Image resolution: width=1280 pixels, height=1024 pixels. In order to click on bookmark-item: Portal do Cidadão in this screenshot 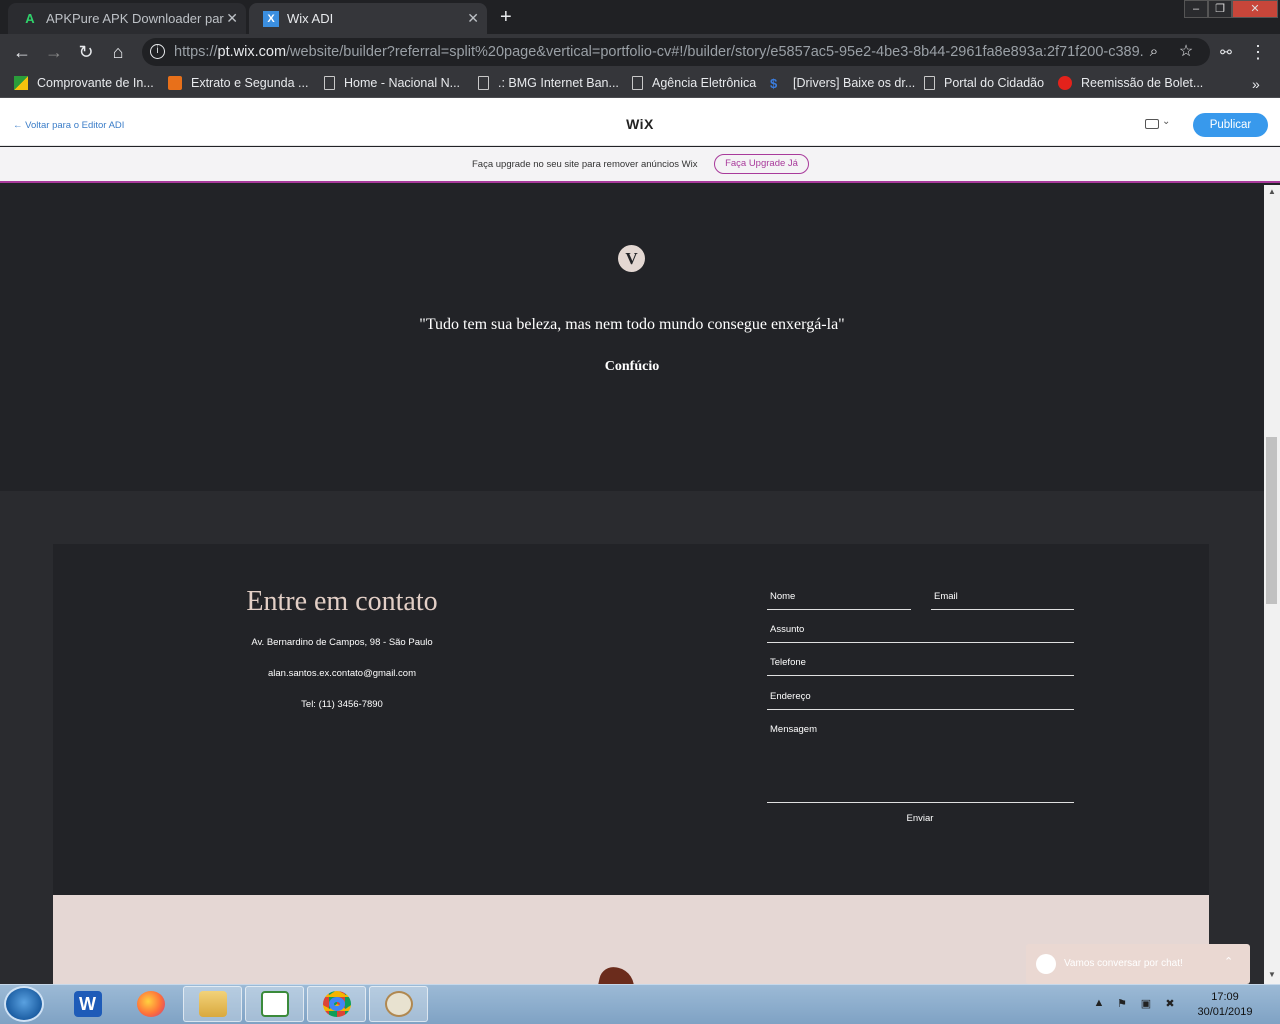, I will do `click(984, 83)`.